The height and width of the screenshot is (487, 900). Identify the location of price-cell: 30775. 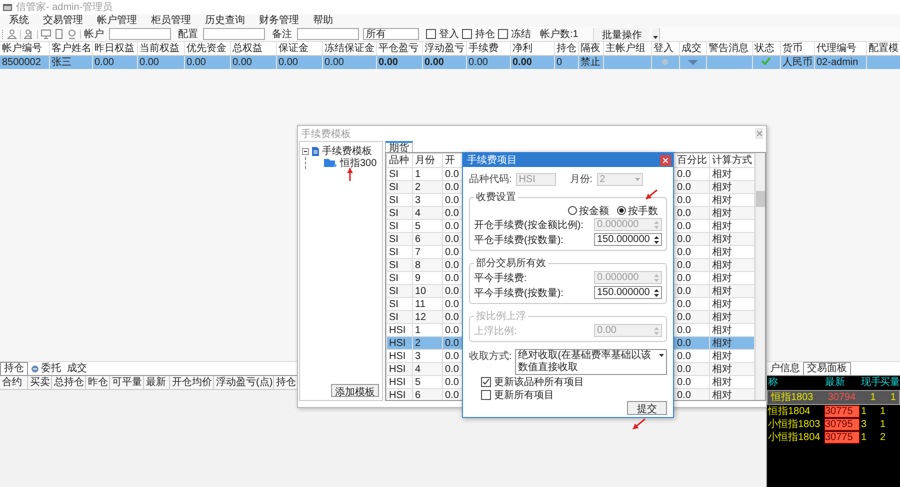
(842, 411).